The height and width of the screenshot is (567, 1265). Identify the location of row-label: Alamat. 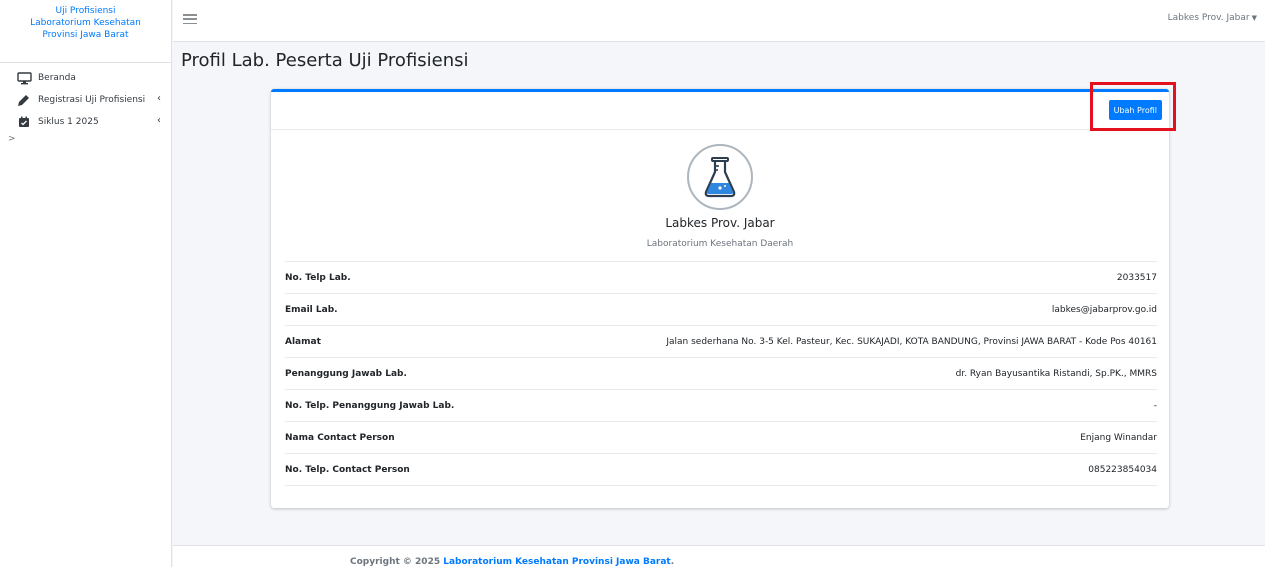
(303, 341).